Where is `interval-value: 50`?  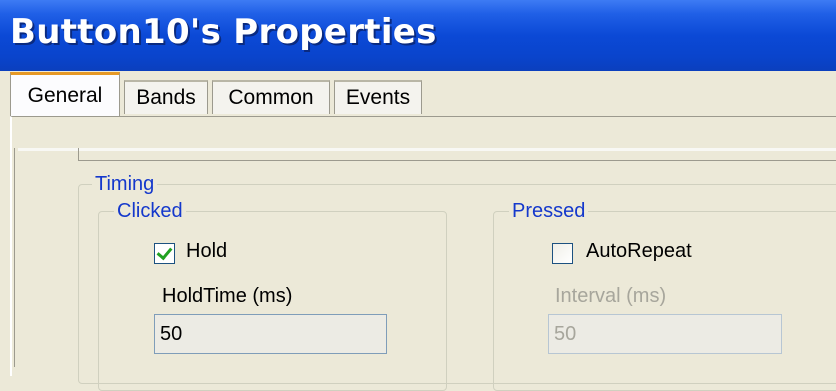 interval-value: 50 is located at coordinates (565, 333).